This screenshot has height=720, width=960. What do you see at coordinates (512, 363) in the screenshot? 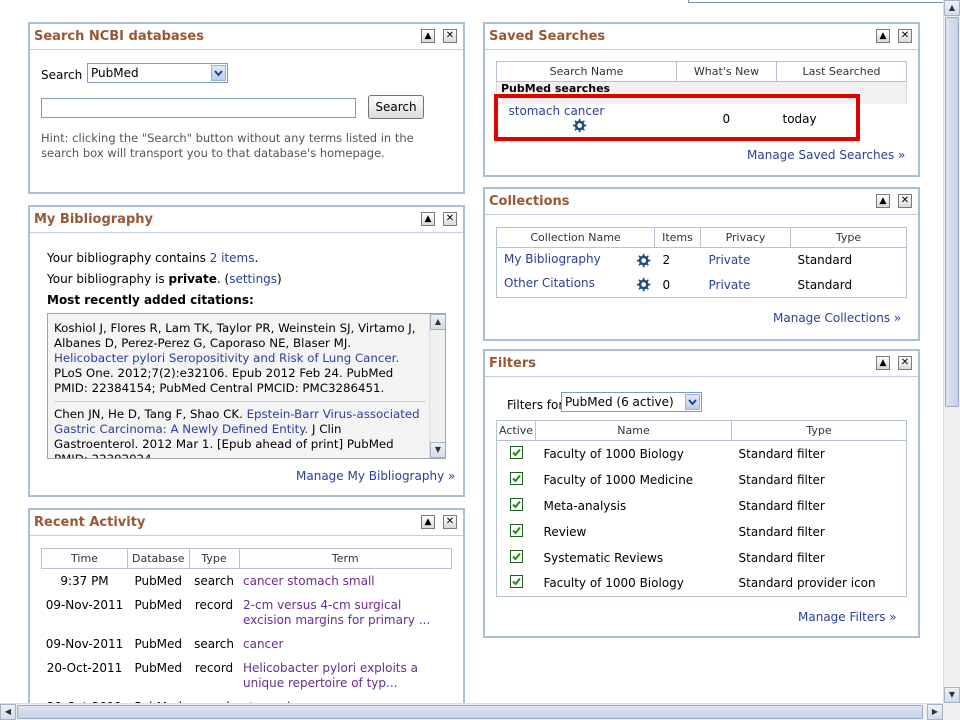
I see `portlet-title: Filters` at bounding box center [512, 363].